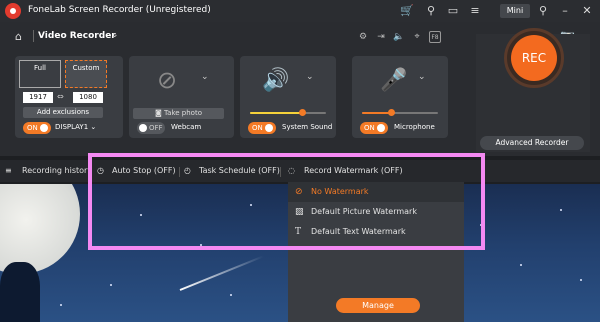 Image resolution: width=600 pixels, height=322 pixels. I want to click on add-exclusions-button: Add exclusions, so click(63, 112).